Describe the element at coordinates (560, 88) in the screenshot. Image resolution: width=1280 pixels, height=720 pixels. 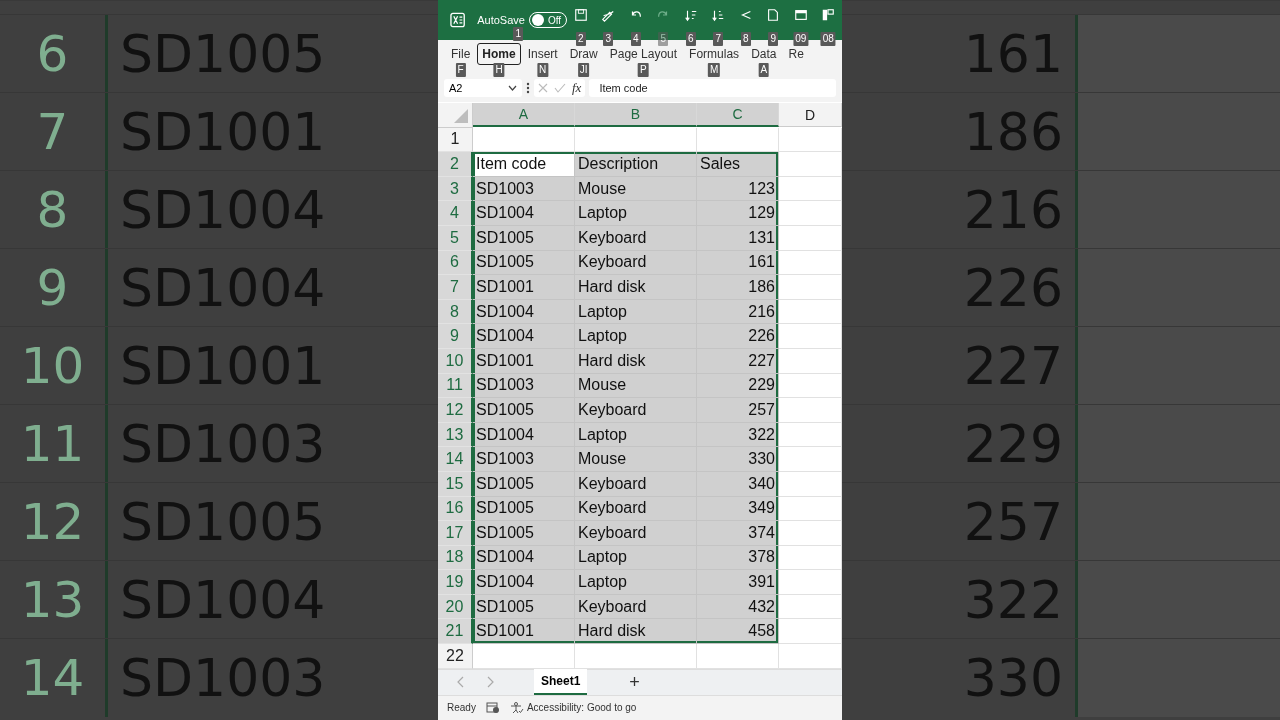
I see `check-icon` at that location.